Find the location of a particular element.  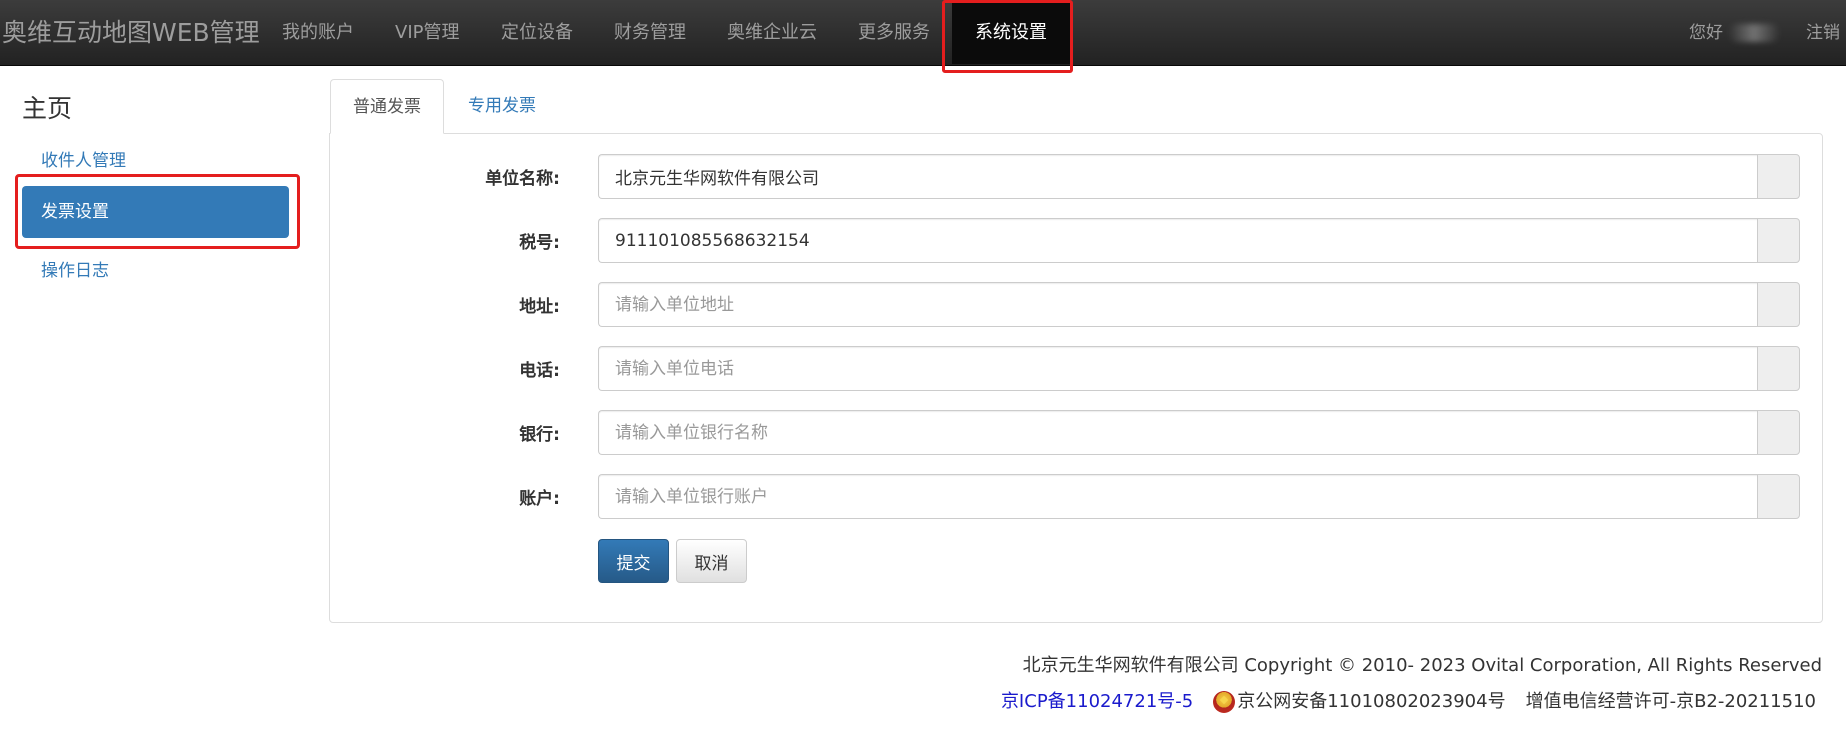

police-badge-icon is located at coordinates (1224, 702).